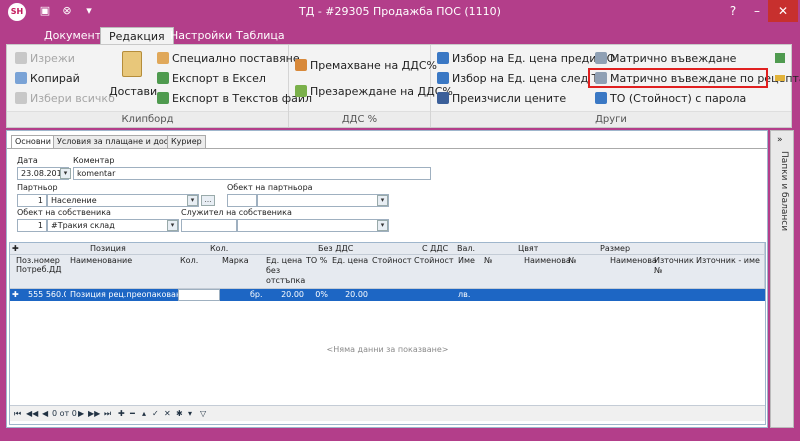 The width and height of the screenshot is (800, 441). I want to click on recalc-prices-button: Преизчисли цените, so click(501, 99).